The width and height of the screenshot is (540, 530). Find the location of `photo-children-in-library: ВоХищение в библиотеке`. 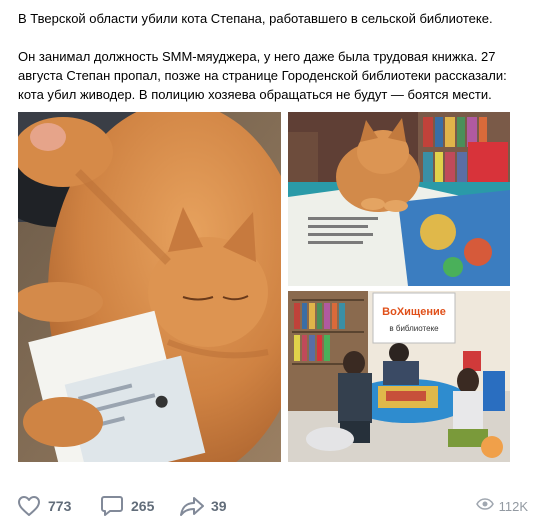

photo-children-in-library: ВоХищение в библиотеке is located at coordinates (399, 376).